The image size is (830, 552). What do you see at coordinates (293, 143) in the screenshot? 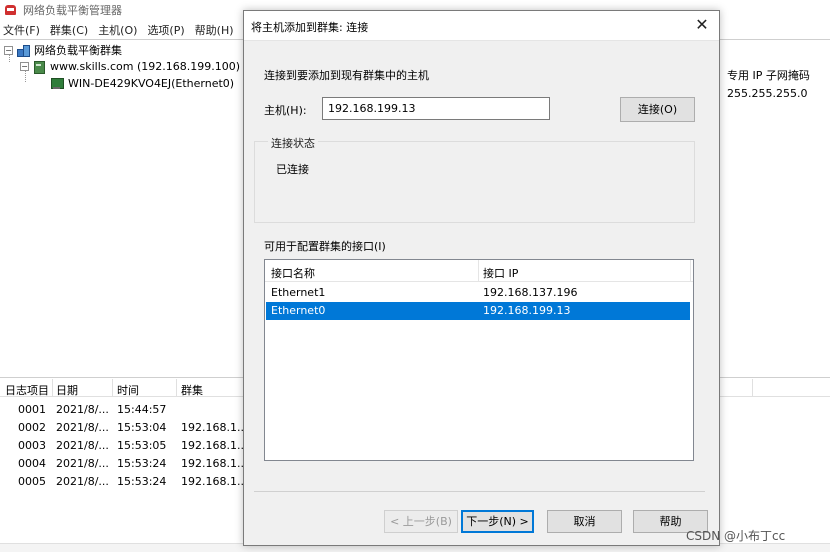
I see `connection-status-label: 连接状态` at bounding box center [293, 143].